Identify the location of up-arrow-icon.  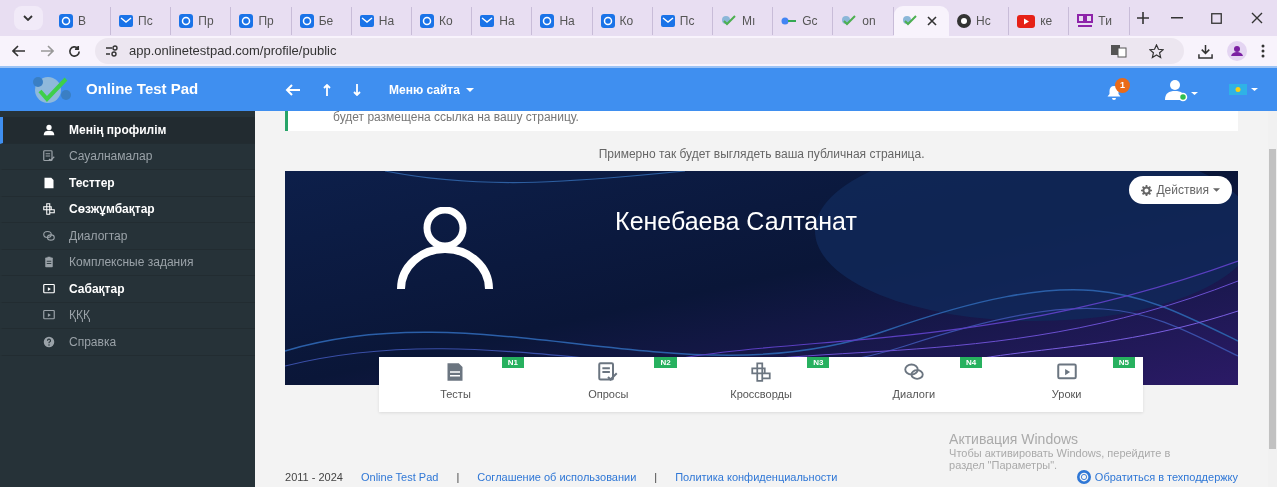
(327, 89).